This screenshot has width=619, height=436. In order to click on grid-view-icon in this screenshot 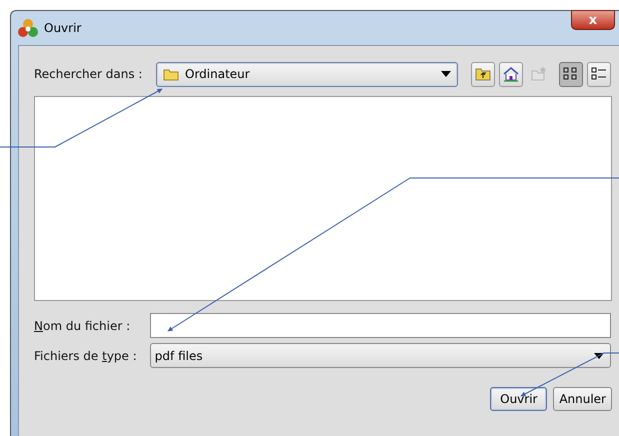, I will do `click(571, 74)`.